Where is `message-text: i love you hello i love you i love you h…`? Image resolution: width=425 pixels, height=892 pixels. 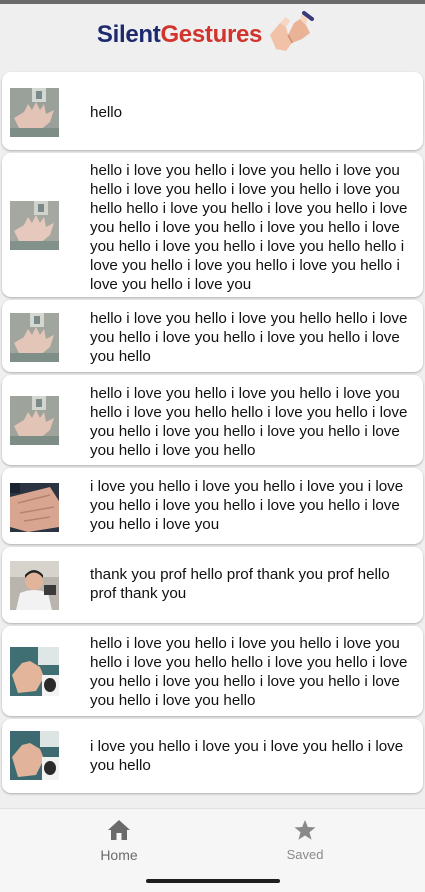 message-text: i love you hello i love you i love you h… is located at coordinates (247, 756).